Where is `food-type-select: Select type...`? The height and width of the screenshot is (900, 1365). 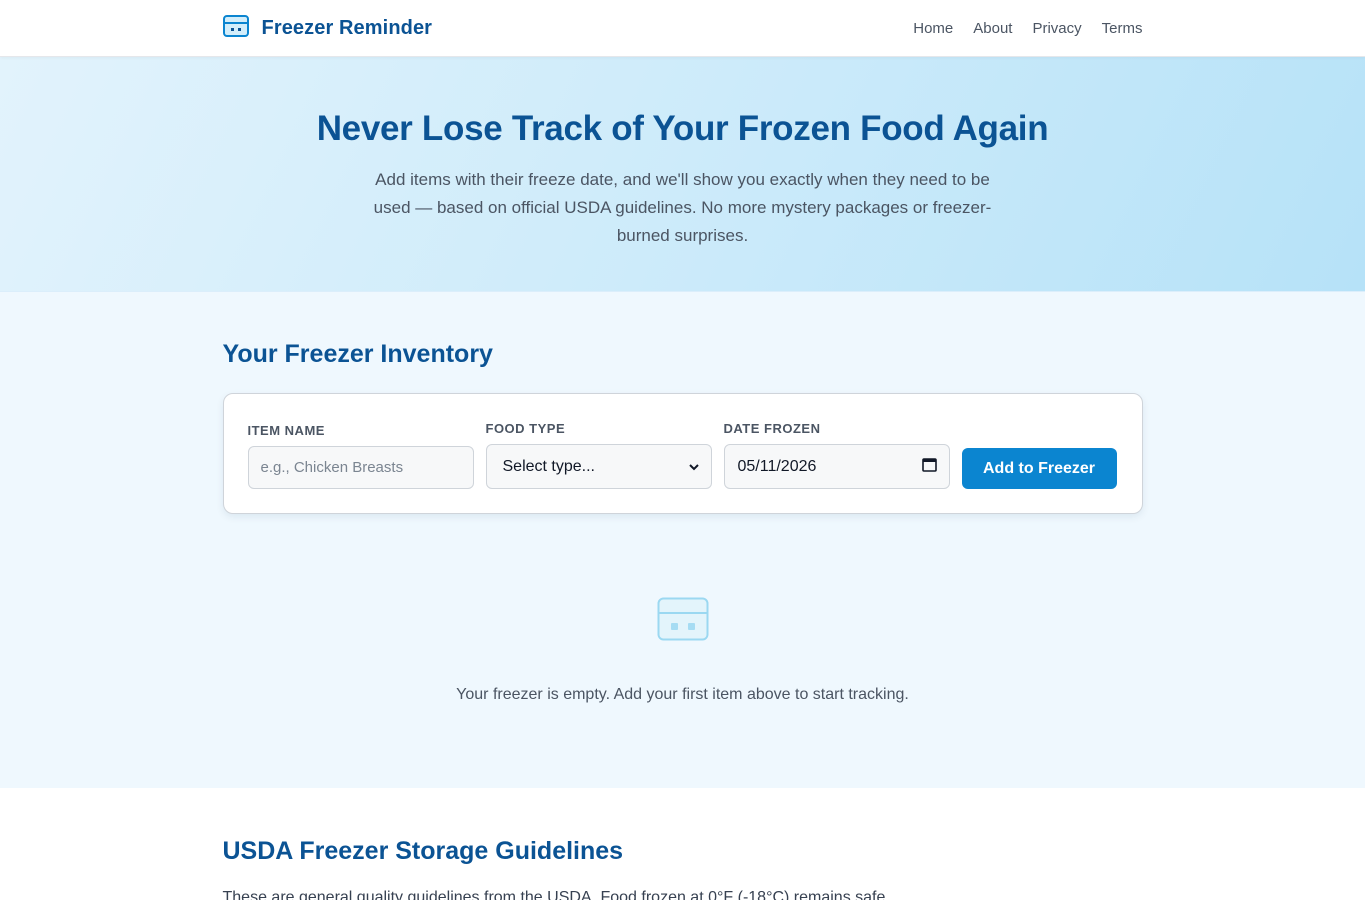
food-type-select: Select type... is located at coordinates (598, 466).